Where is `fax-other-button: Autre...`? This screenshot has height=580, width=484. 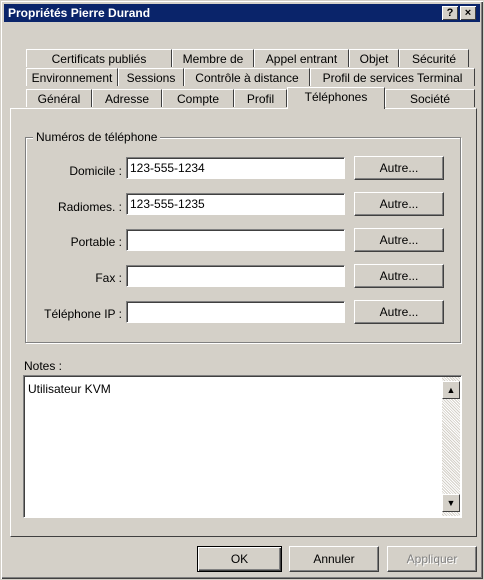 fax-other-button: Autre... is located at coordinates (399, 276).